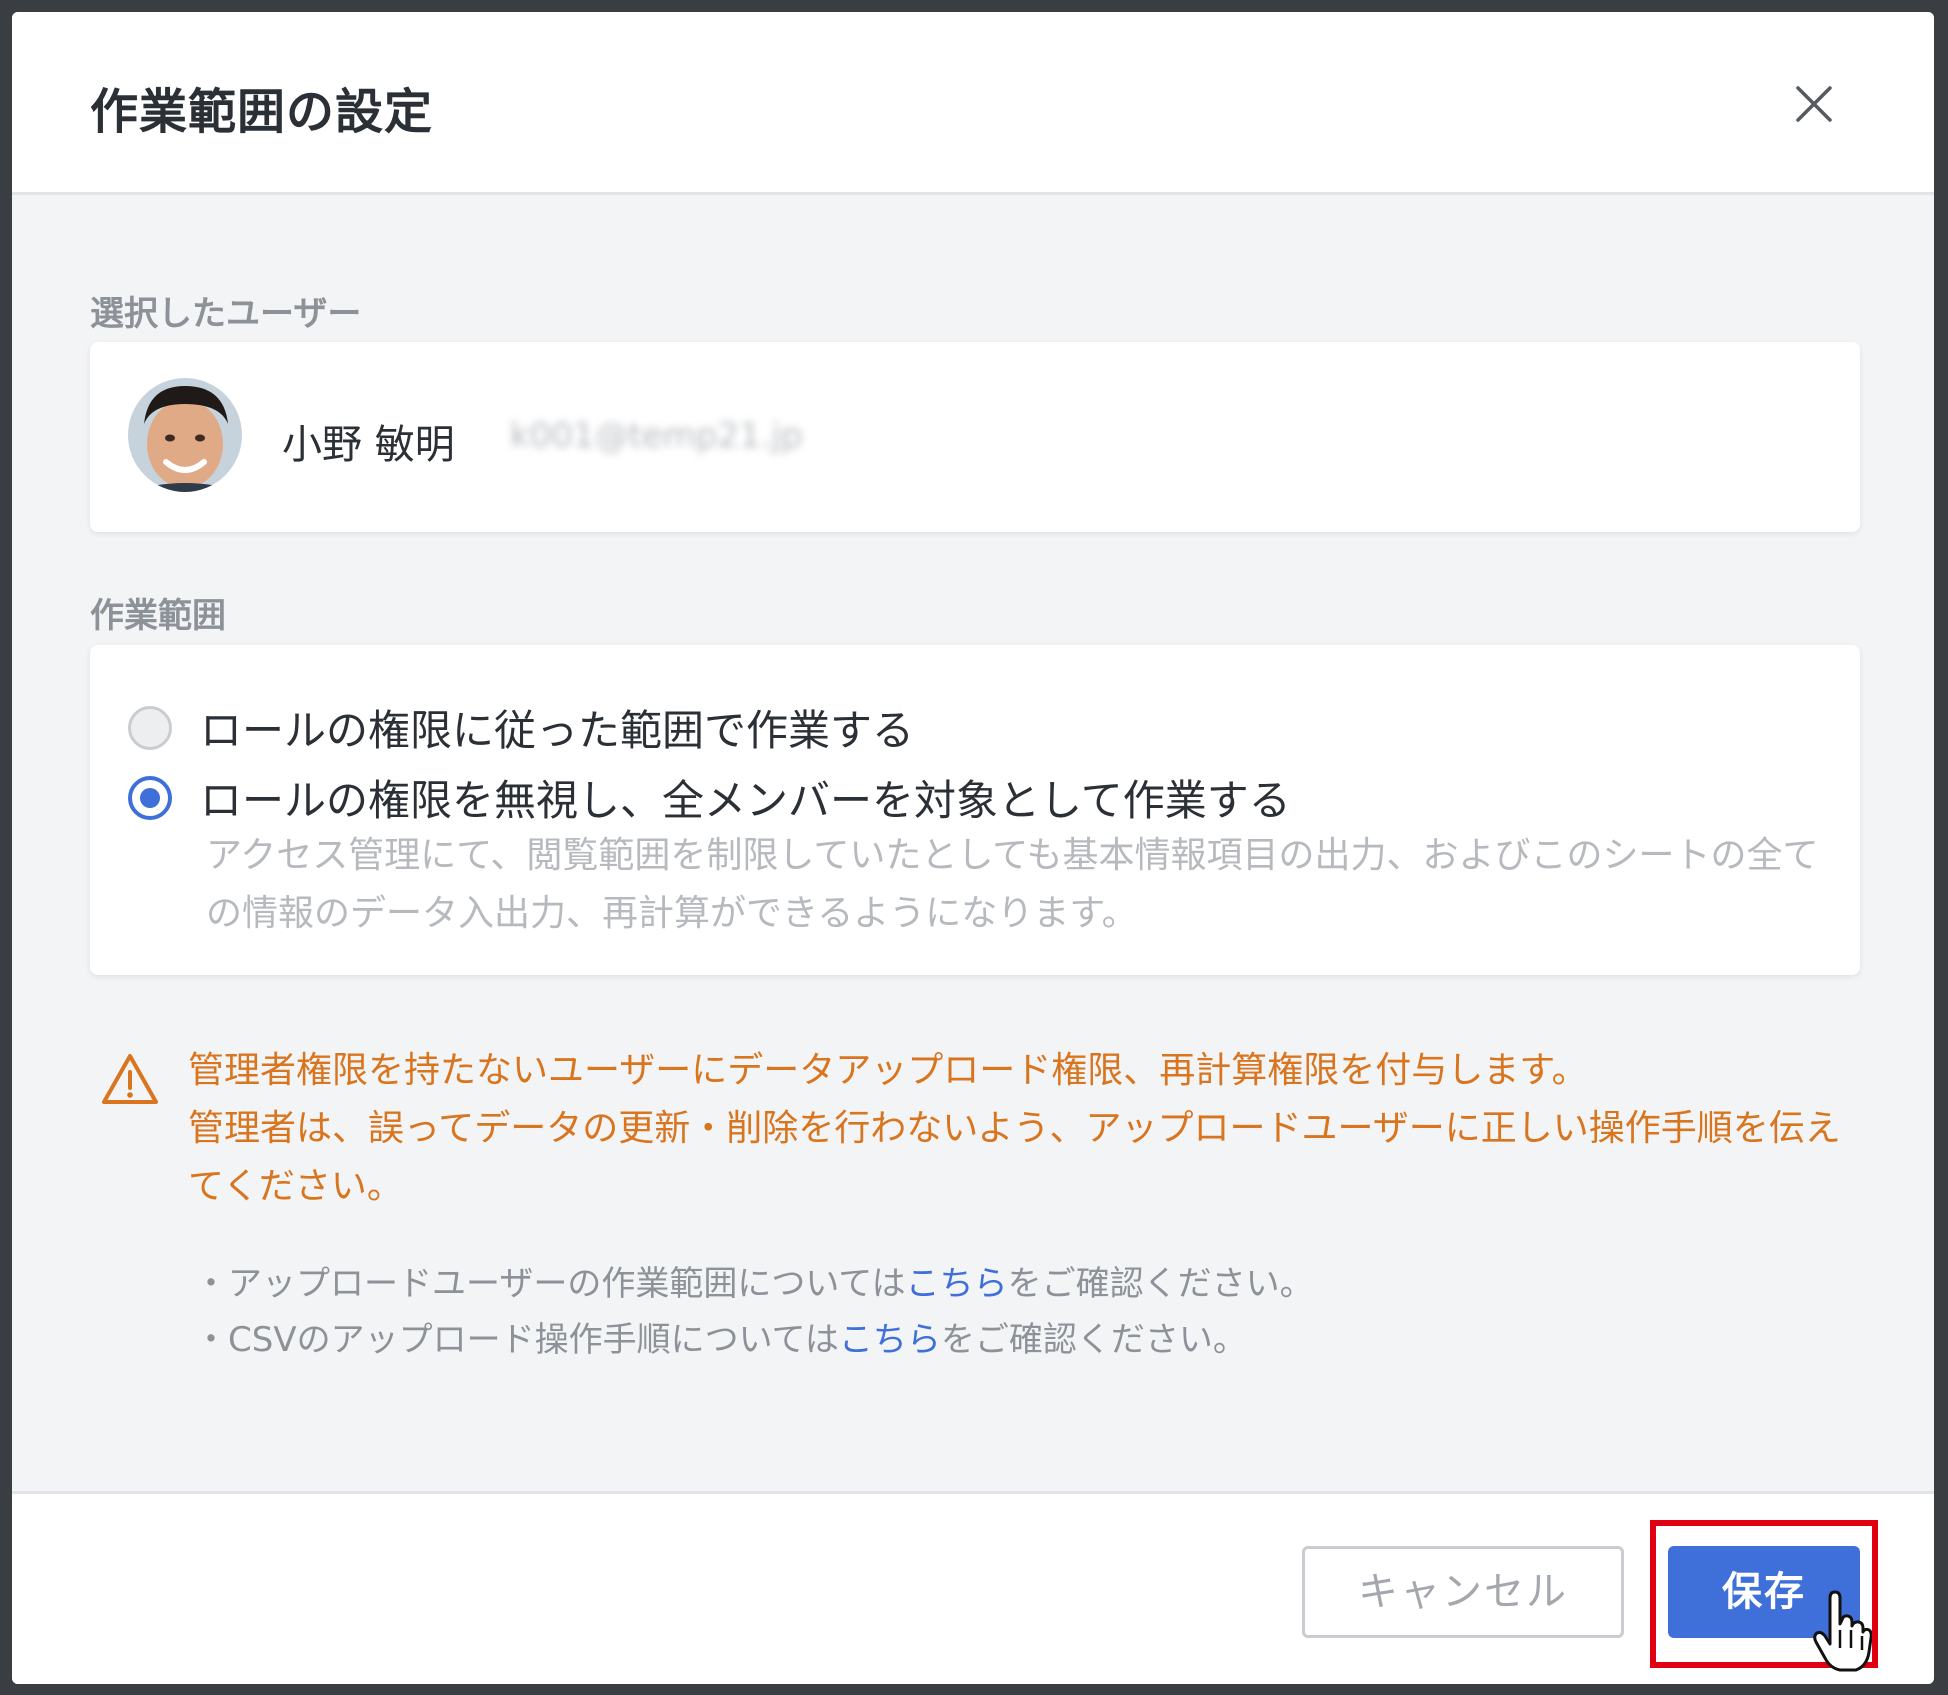 The width and height of the screenshot is (1948, 1695). Describe the element at coordinates (957, 1284) in the screenshot. I see `link-upload-scope: こちら` at that location.